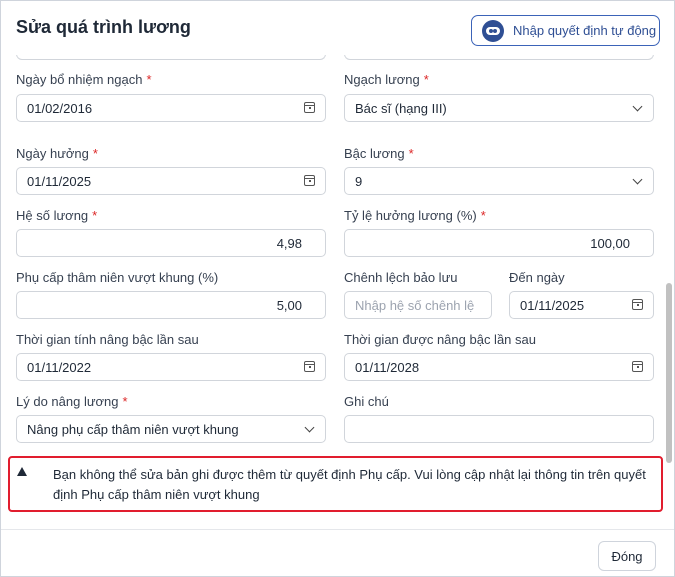 The height and width of the screenshot is (577, 675). I want to click on seniority-allowance-input: 5,00, so click(171, 305).